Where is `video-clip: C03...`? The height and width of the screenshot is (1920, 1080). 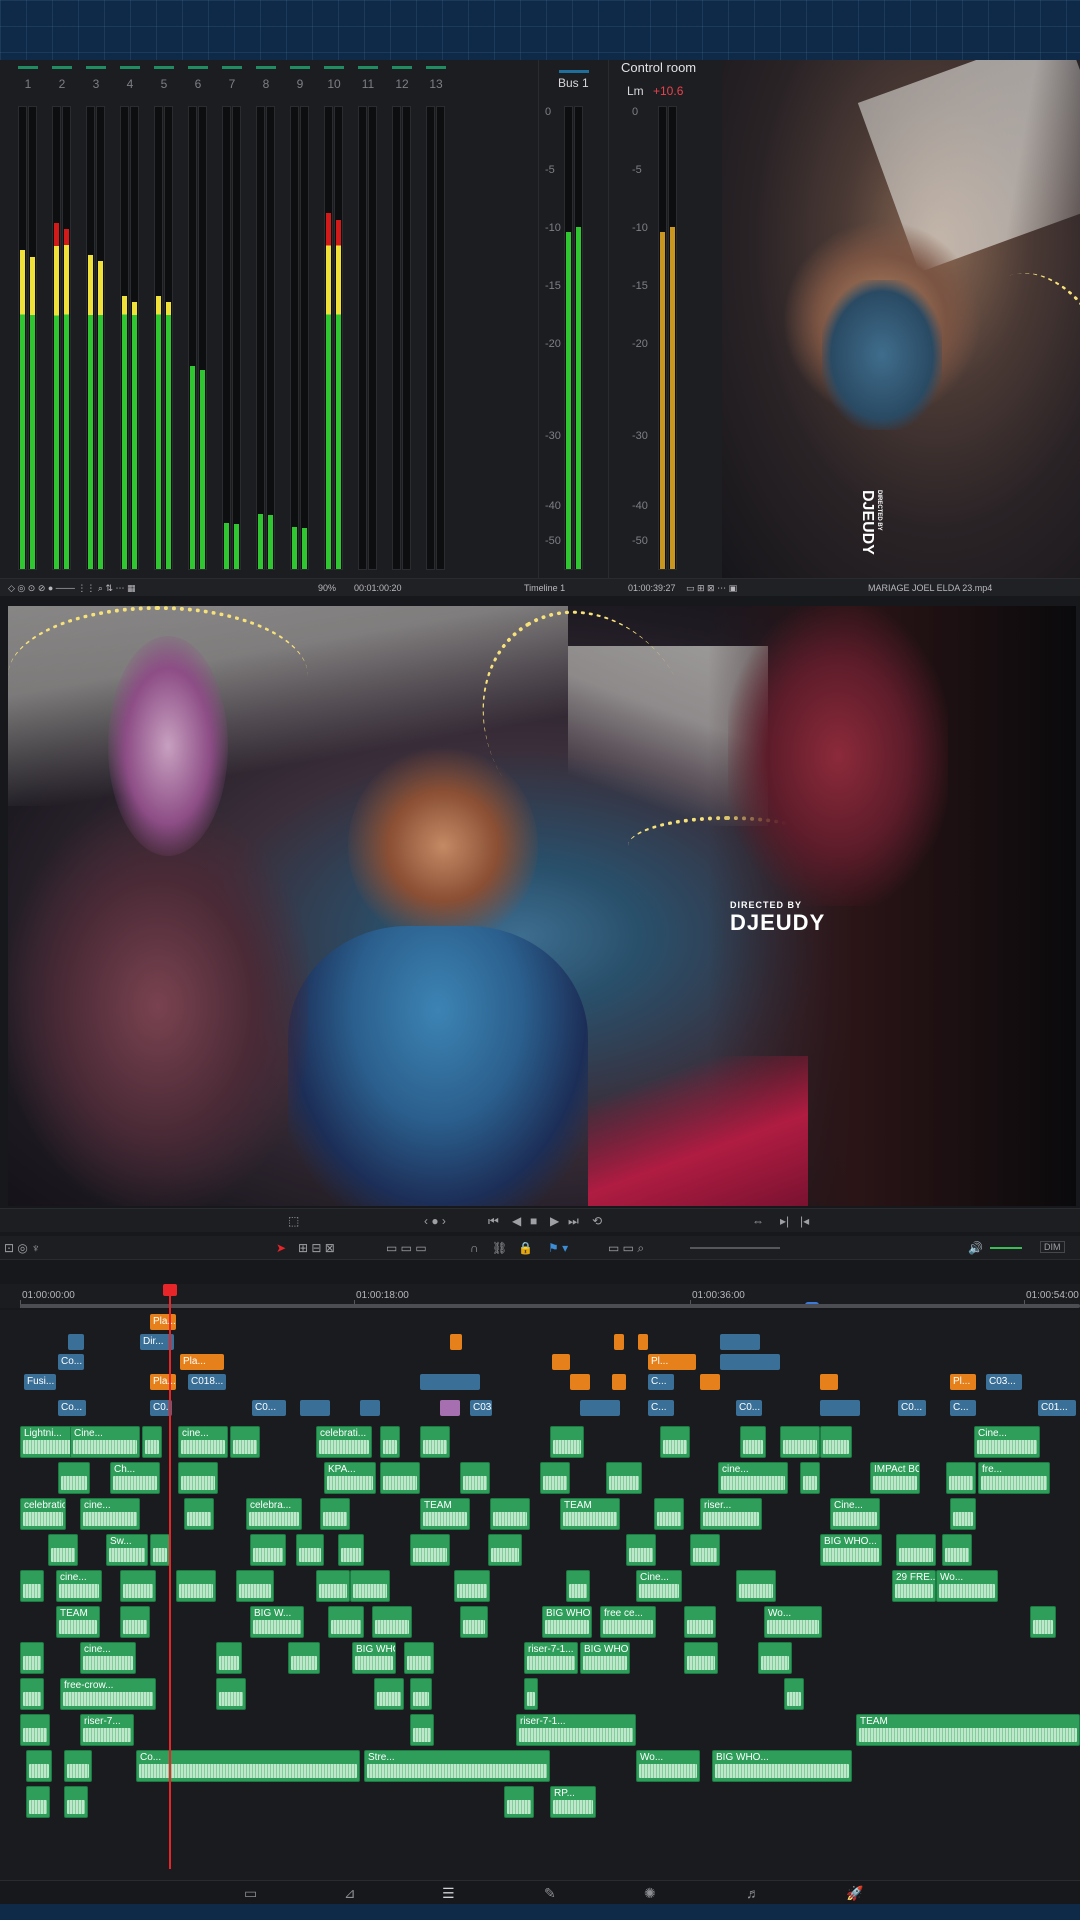 video-clip: C03... is located at coordinates (1004, 1382).